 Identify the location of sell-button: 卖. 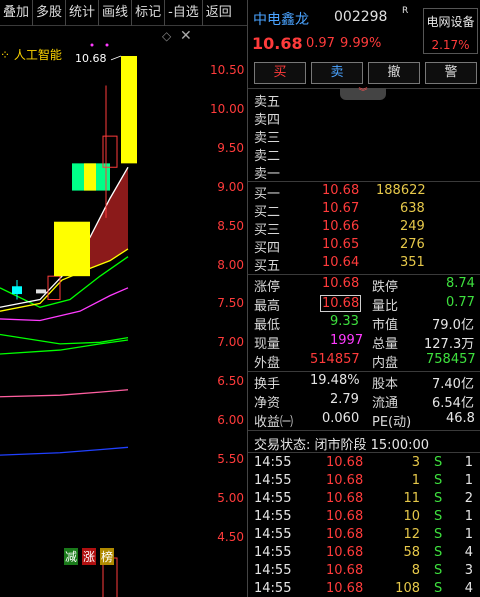
(337, 73).